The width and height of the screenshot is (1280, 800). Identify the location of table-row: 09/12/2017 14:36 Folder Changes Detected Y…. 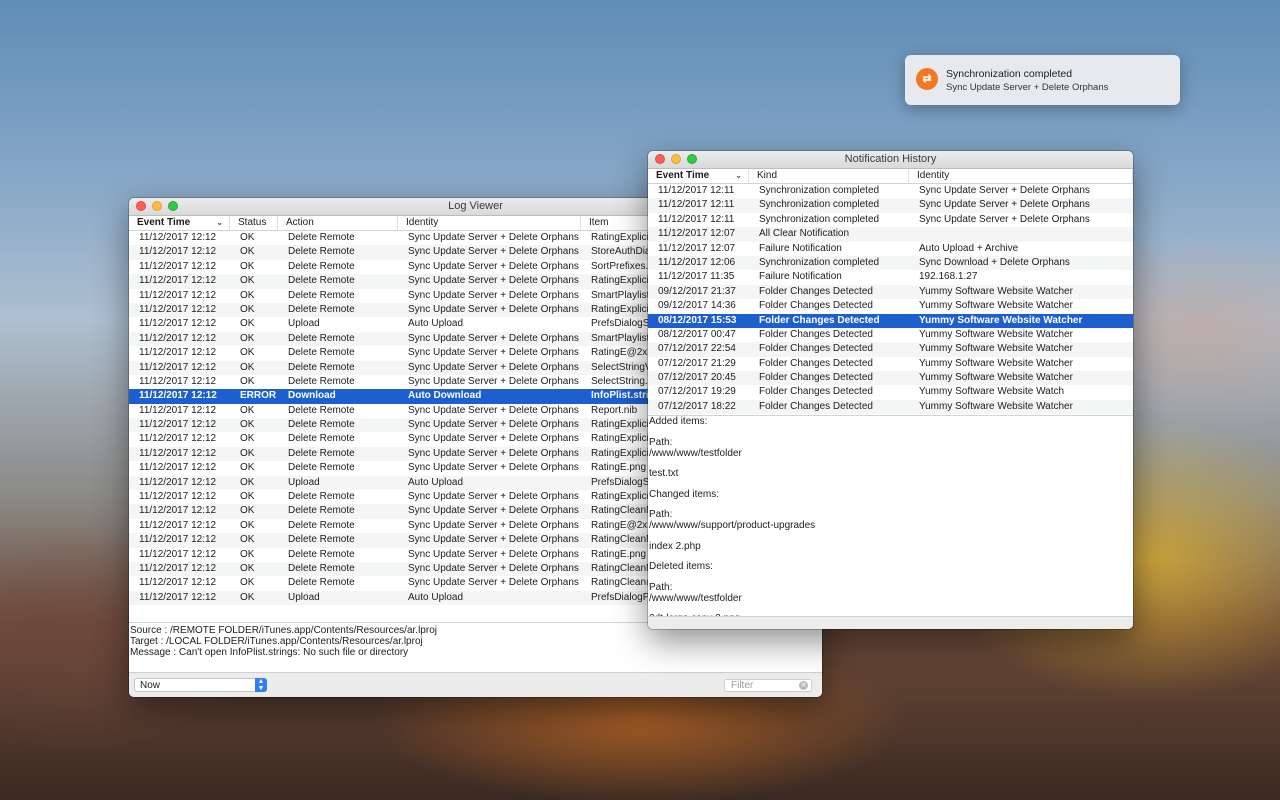
(890, 306).